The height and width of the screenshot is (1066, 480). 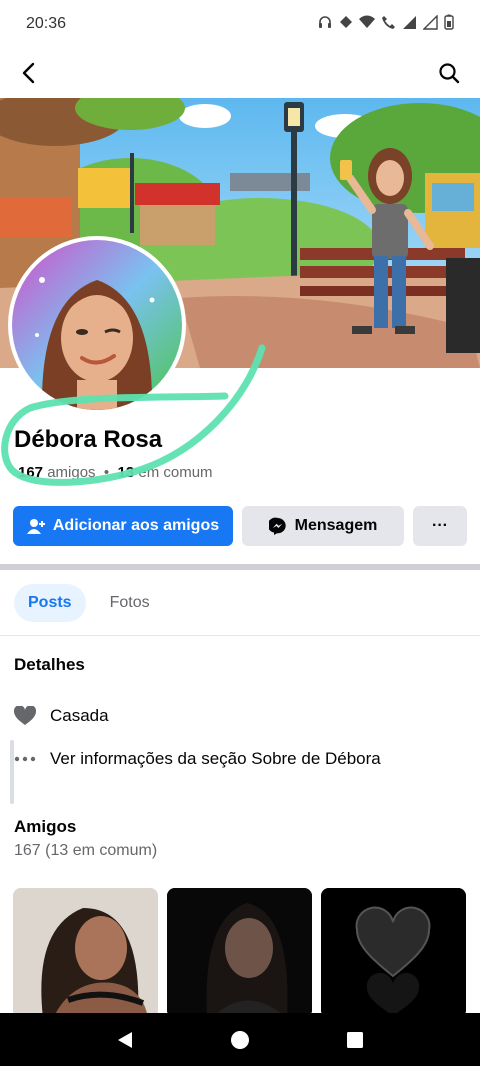 What do you see at coordinates (240, 635) in the screenshot?
I see `tabs-divider` at bounding box center [240, 635].